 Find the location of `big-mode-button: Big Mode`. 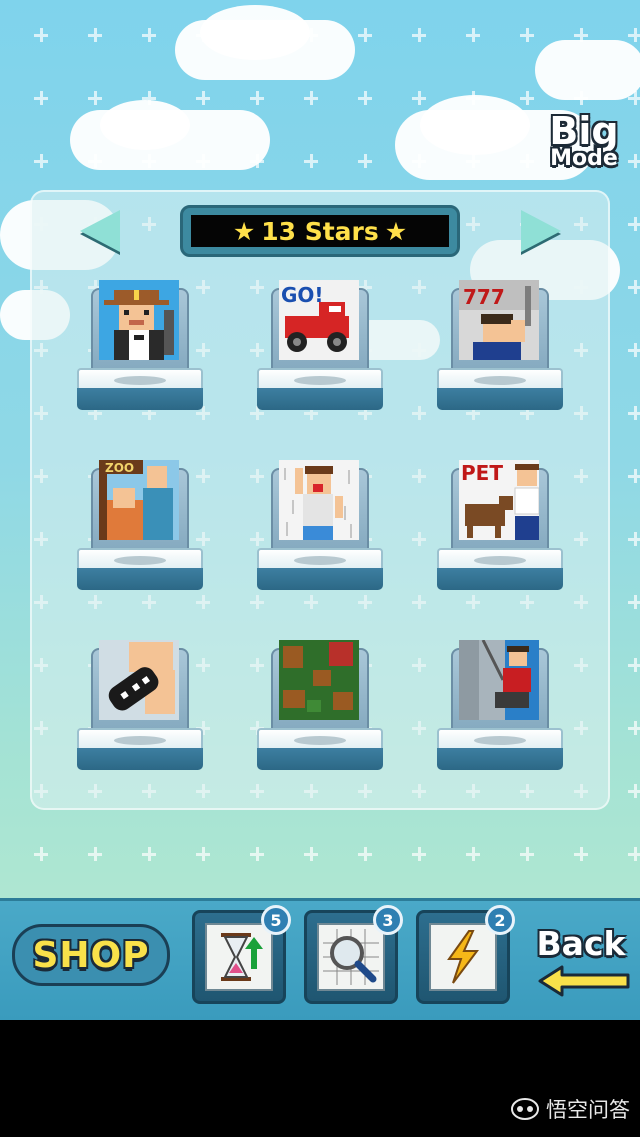

big-mode-button: Big Mode is located at coordinates (584, 141).